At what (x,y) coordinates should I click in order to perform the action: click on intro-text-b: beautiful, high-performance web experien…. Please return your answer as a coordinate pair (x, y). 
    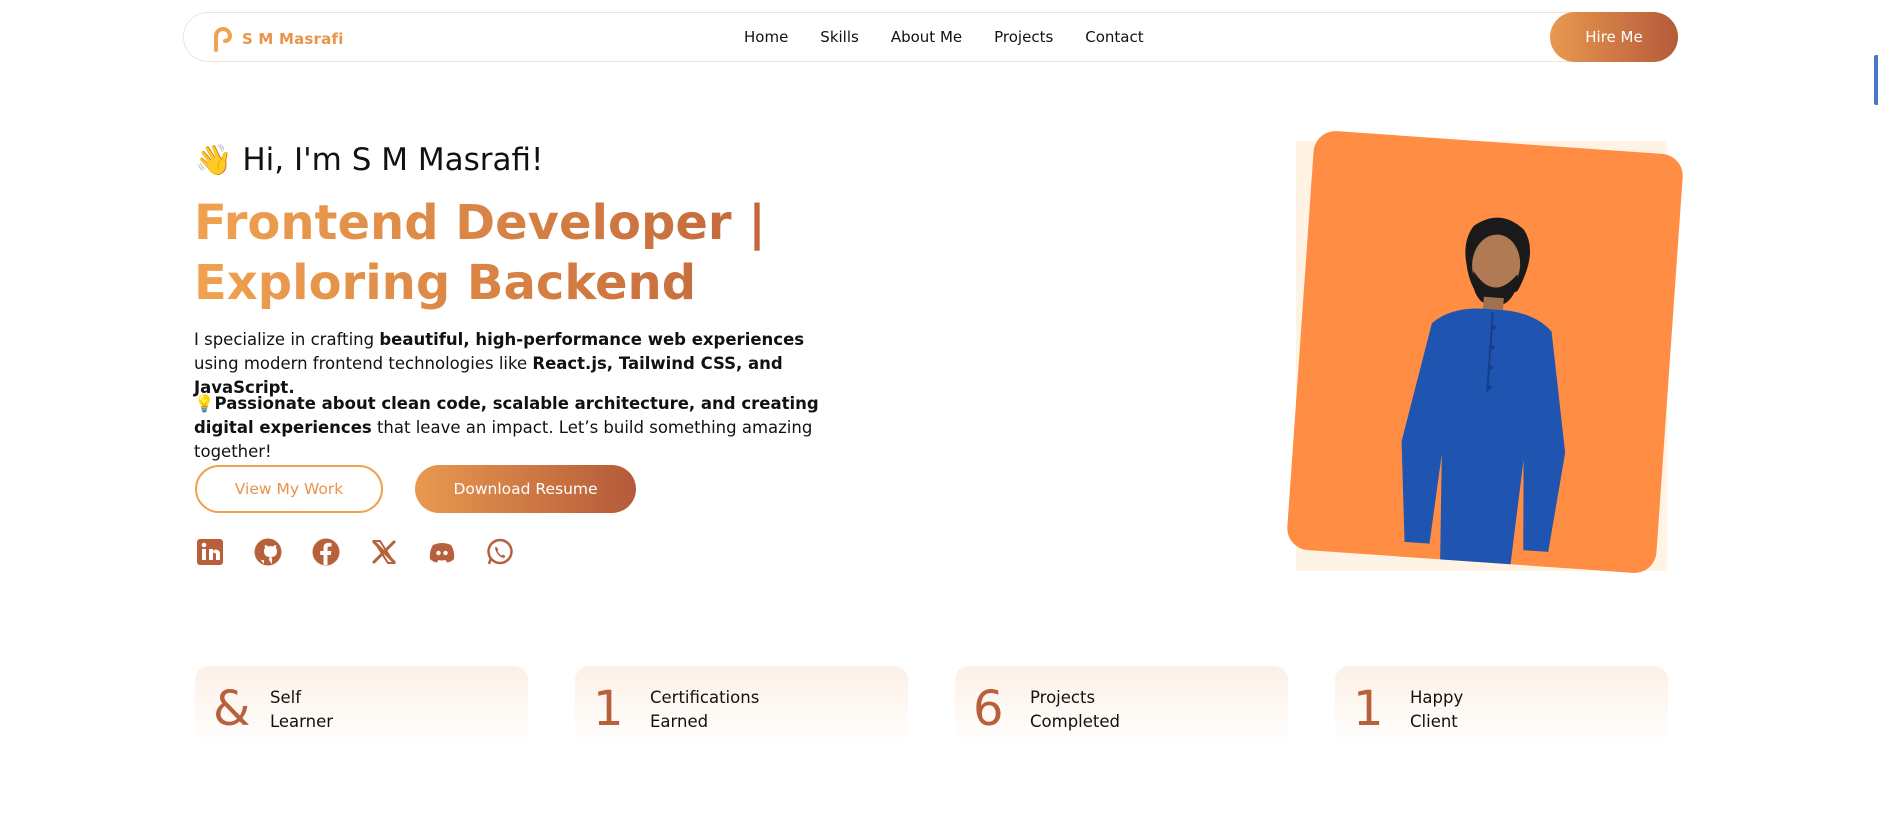
    Looking at the image, I should click on (592, 339).